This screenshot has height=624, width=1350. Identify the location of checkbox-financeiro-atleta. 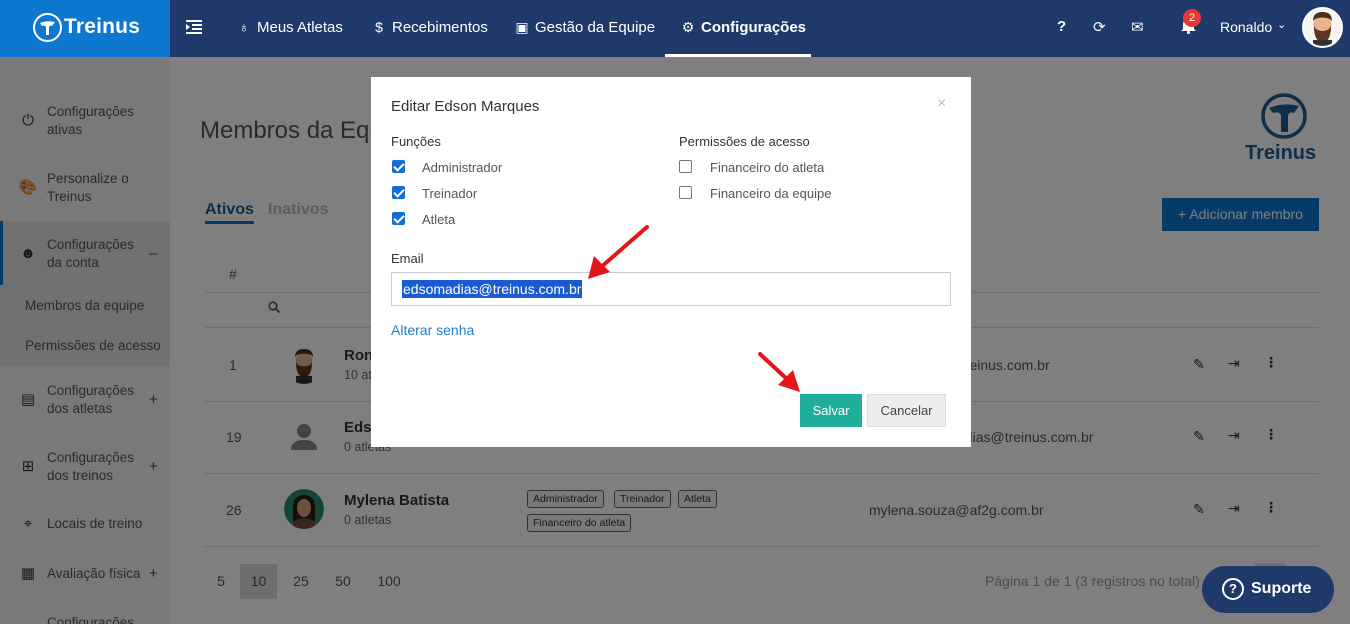
(685, 166).